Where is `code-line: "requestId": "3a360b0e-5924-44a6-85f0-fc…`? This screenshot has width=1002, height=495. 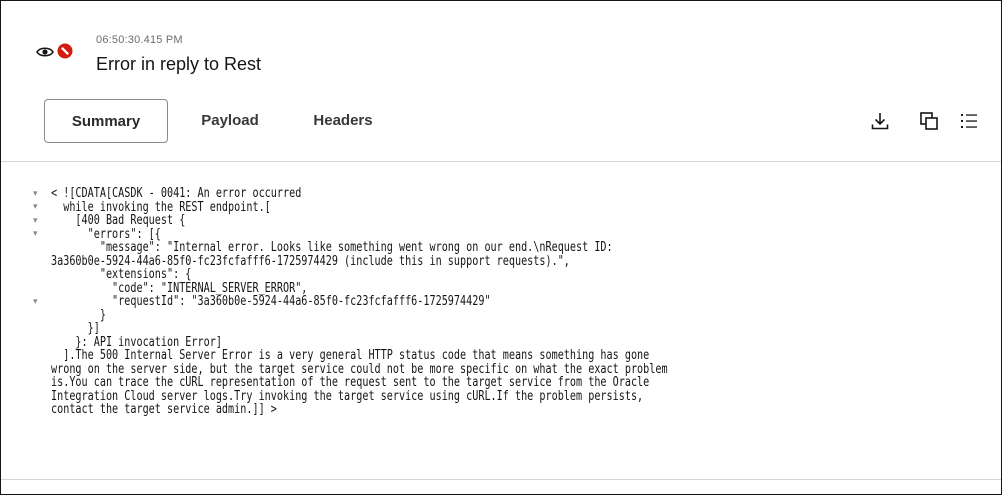 code-line: "requestId": "3a360b0e-5924-44a6-85f0-fc… is located at coordinates (271, 301).